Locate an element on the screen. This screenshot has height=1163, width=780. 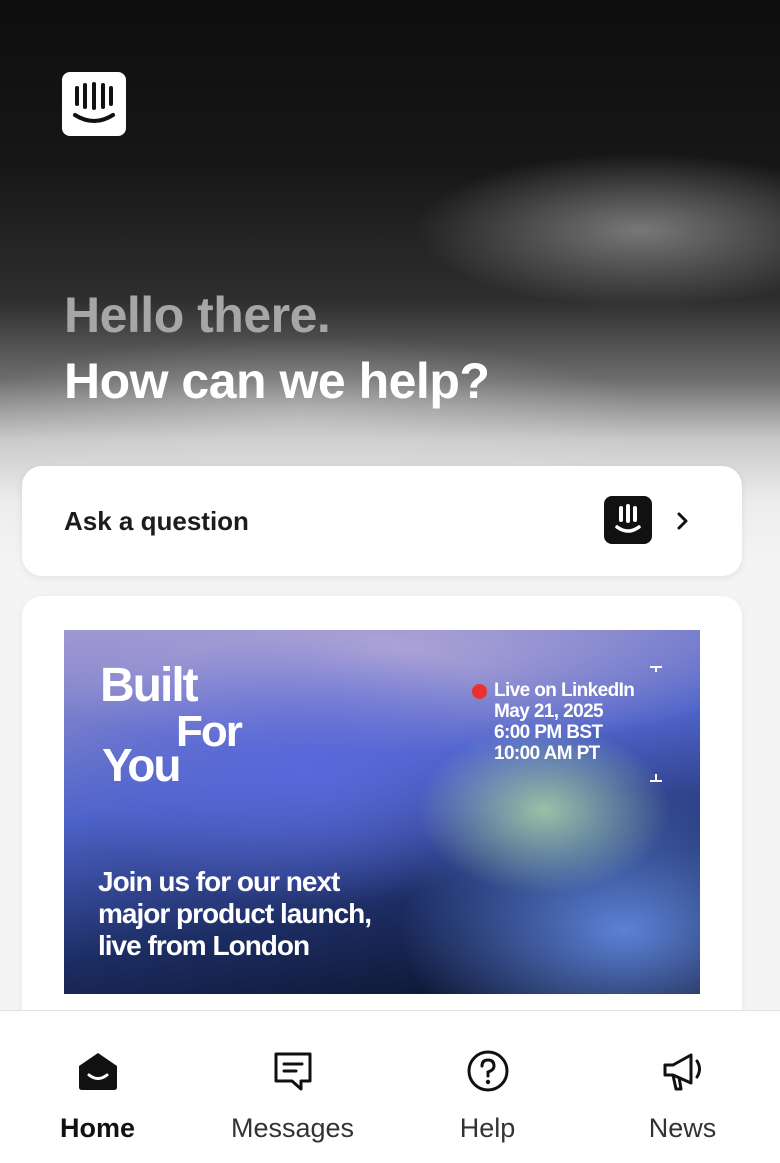
tab-messages: Messages is located at coordinates (292, 1087).